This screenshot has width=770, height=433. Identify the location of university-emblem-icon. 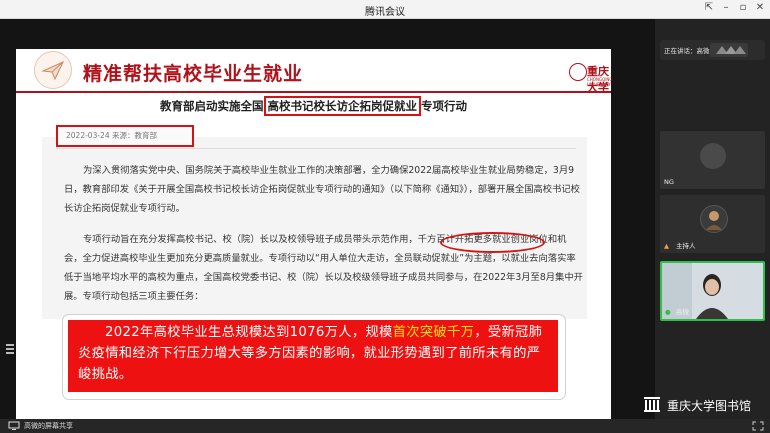
(578, 72).